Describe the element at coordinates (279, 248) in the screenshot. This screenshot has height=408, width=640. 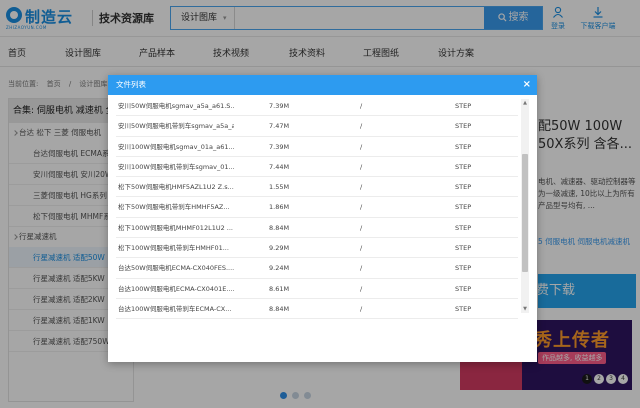
I see `file-size: 9.29M` at that location.